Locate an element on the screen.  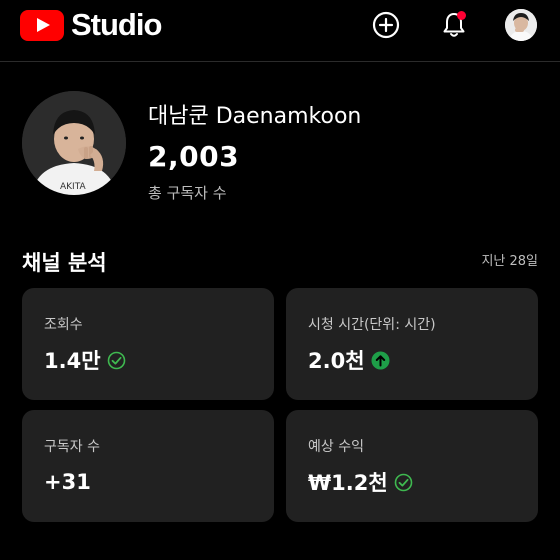
card-label: 예상 수익 is located at coordinates (336, 447).